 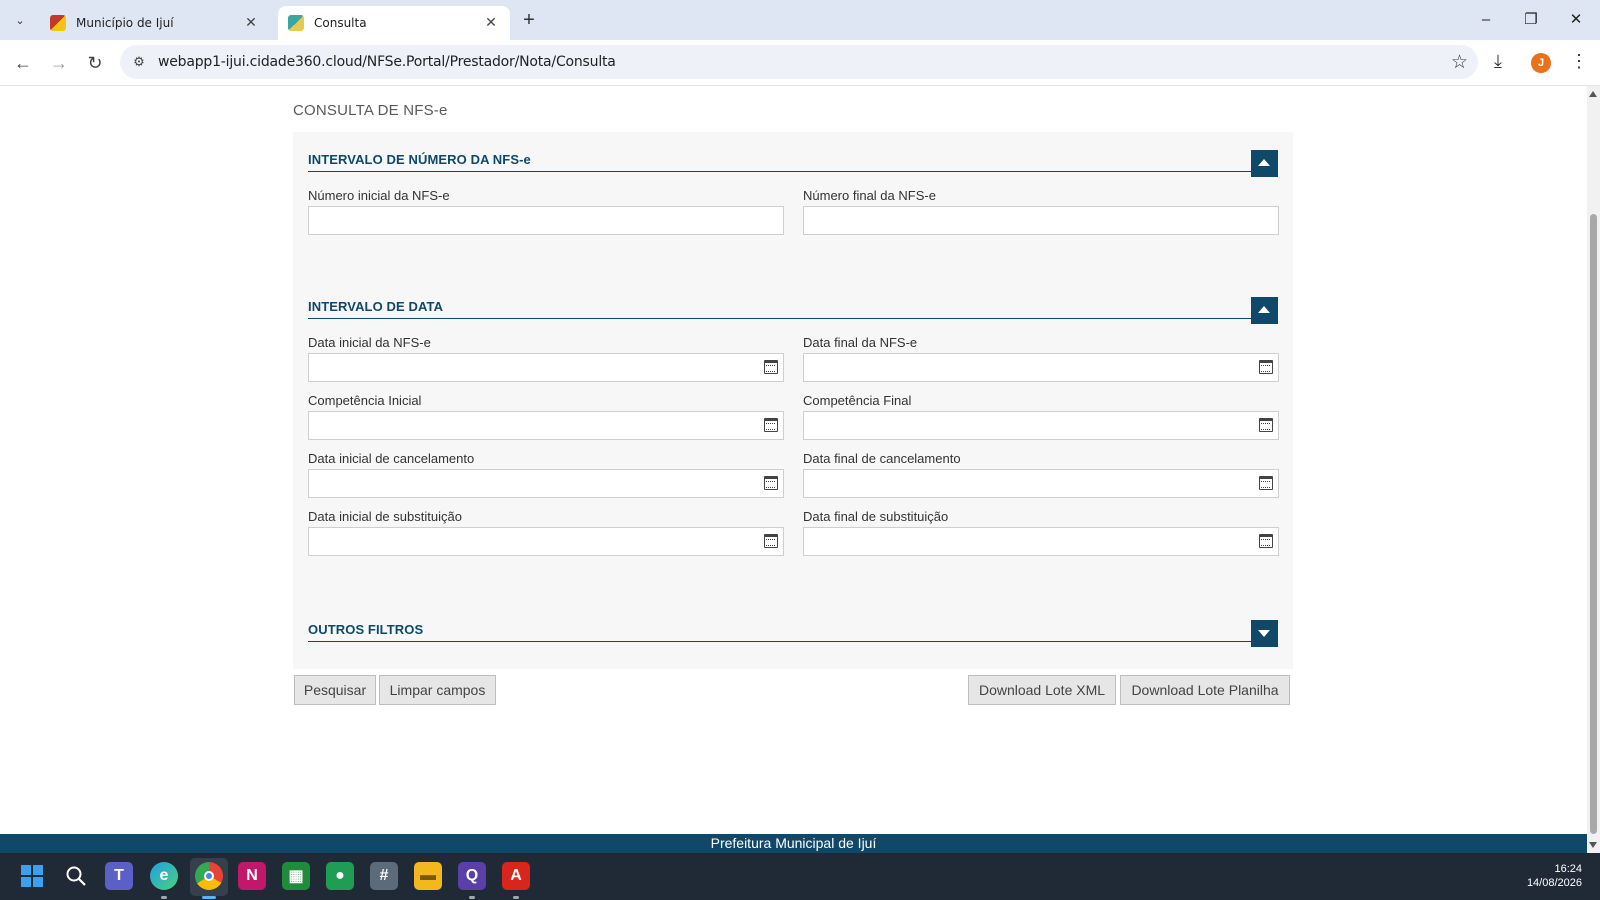 I want to click on browser-tab-bar: ⌄ Município de Ijuí ✕ Consulta ✕ + – ❐ ✕, so click(x=800, y=20).